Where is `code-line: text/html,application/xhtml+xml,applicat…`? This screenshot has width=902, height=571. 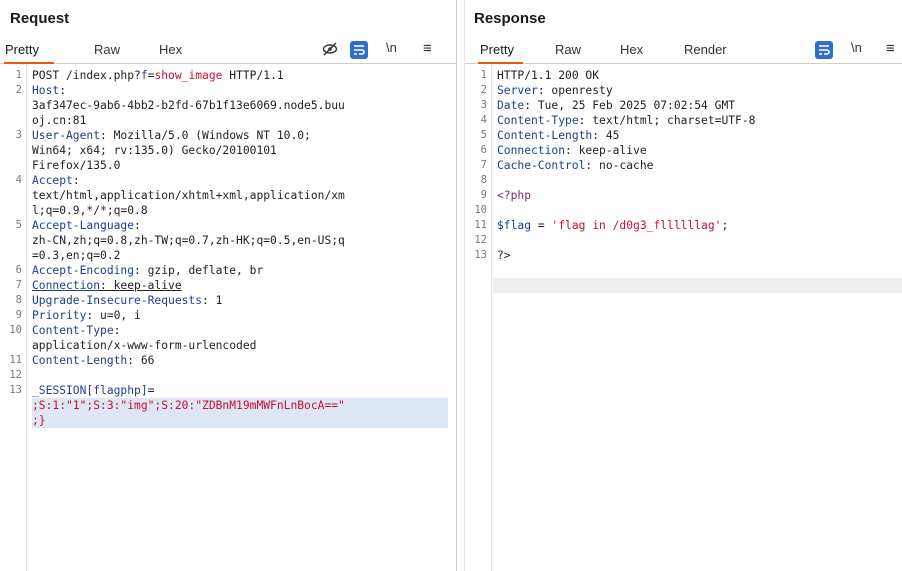 code-line: text/html,application/xhtml+xml,applicat… is located at coordinates (240, 195).